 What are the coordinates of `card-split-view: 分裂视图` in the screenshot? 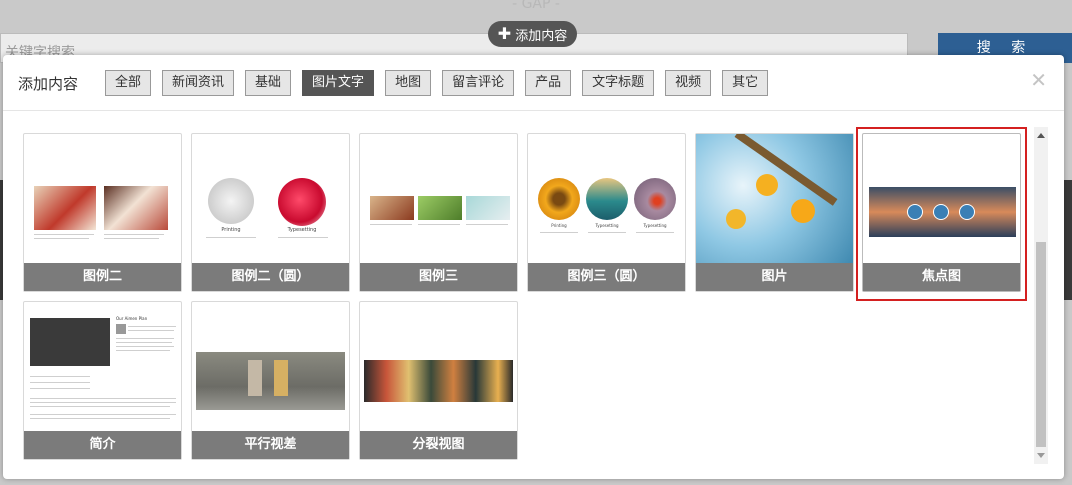 It's located at (438, 380).